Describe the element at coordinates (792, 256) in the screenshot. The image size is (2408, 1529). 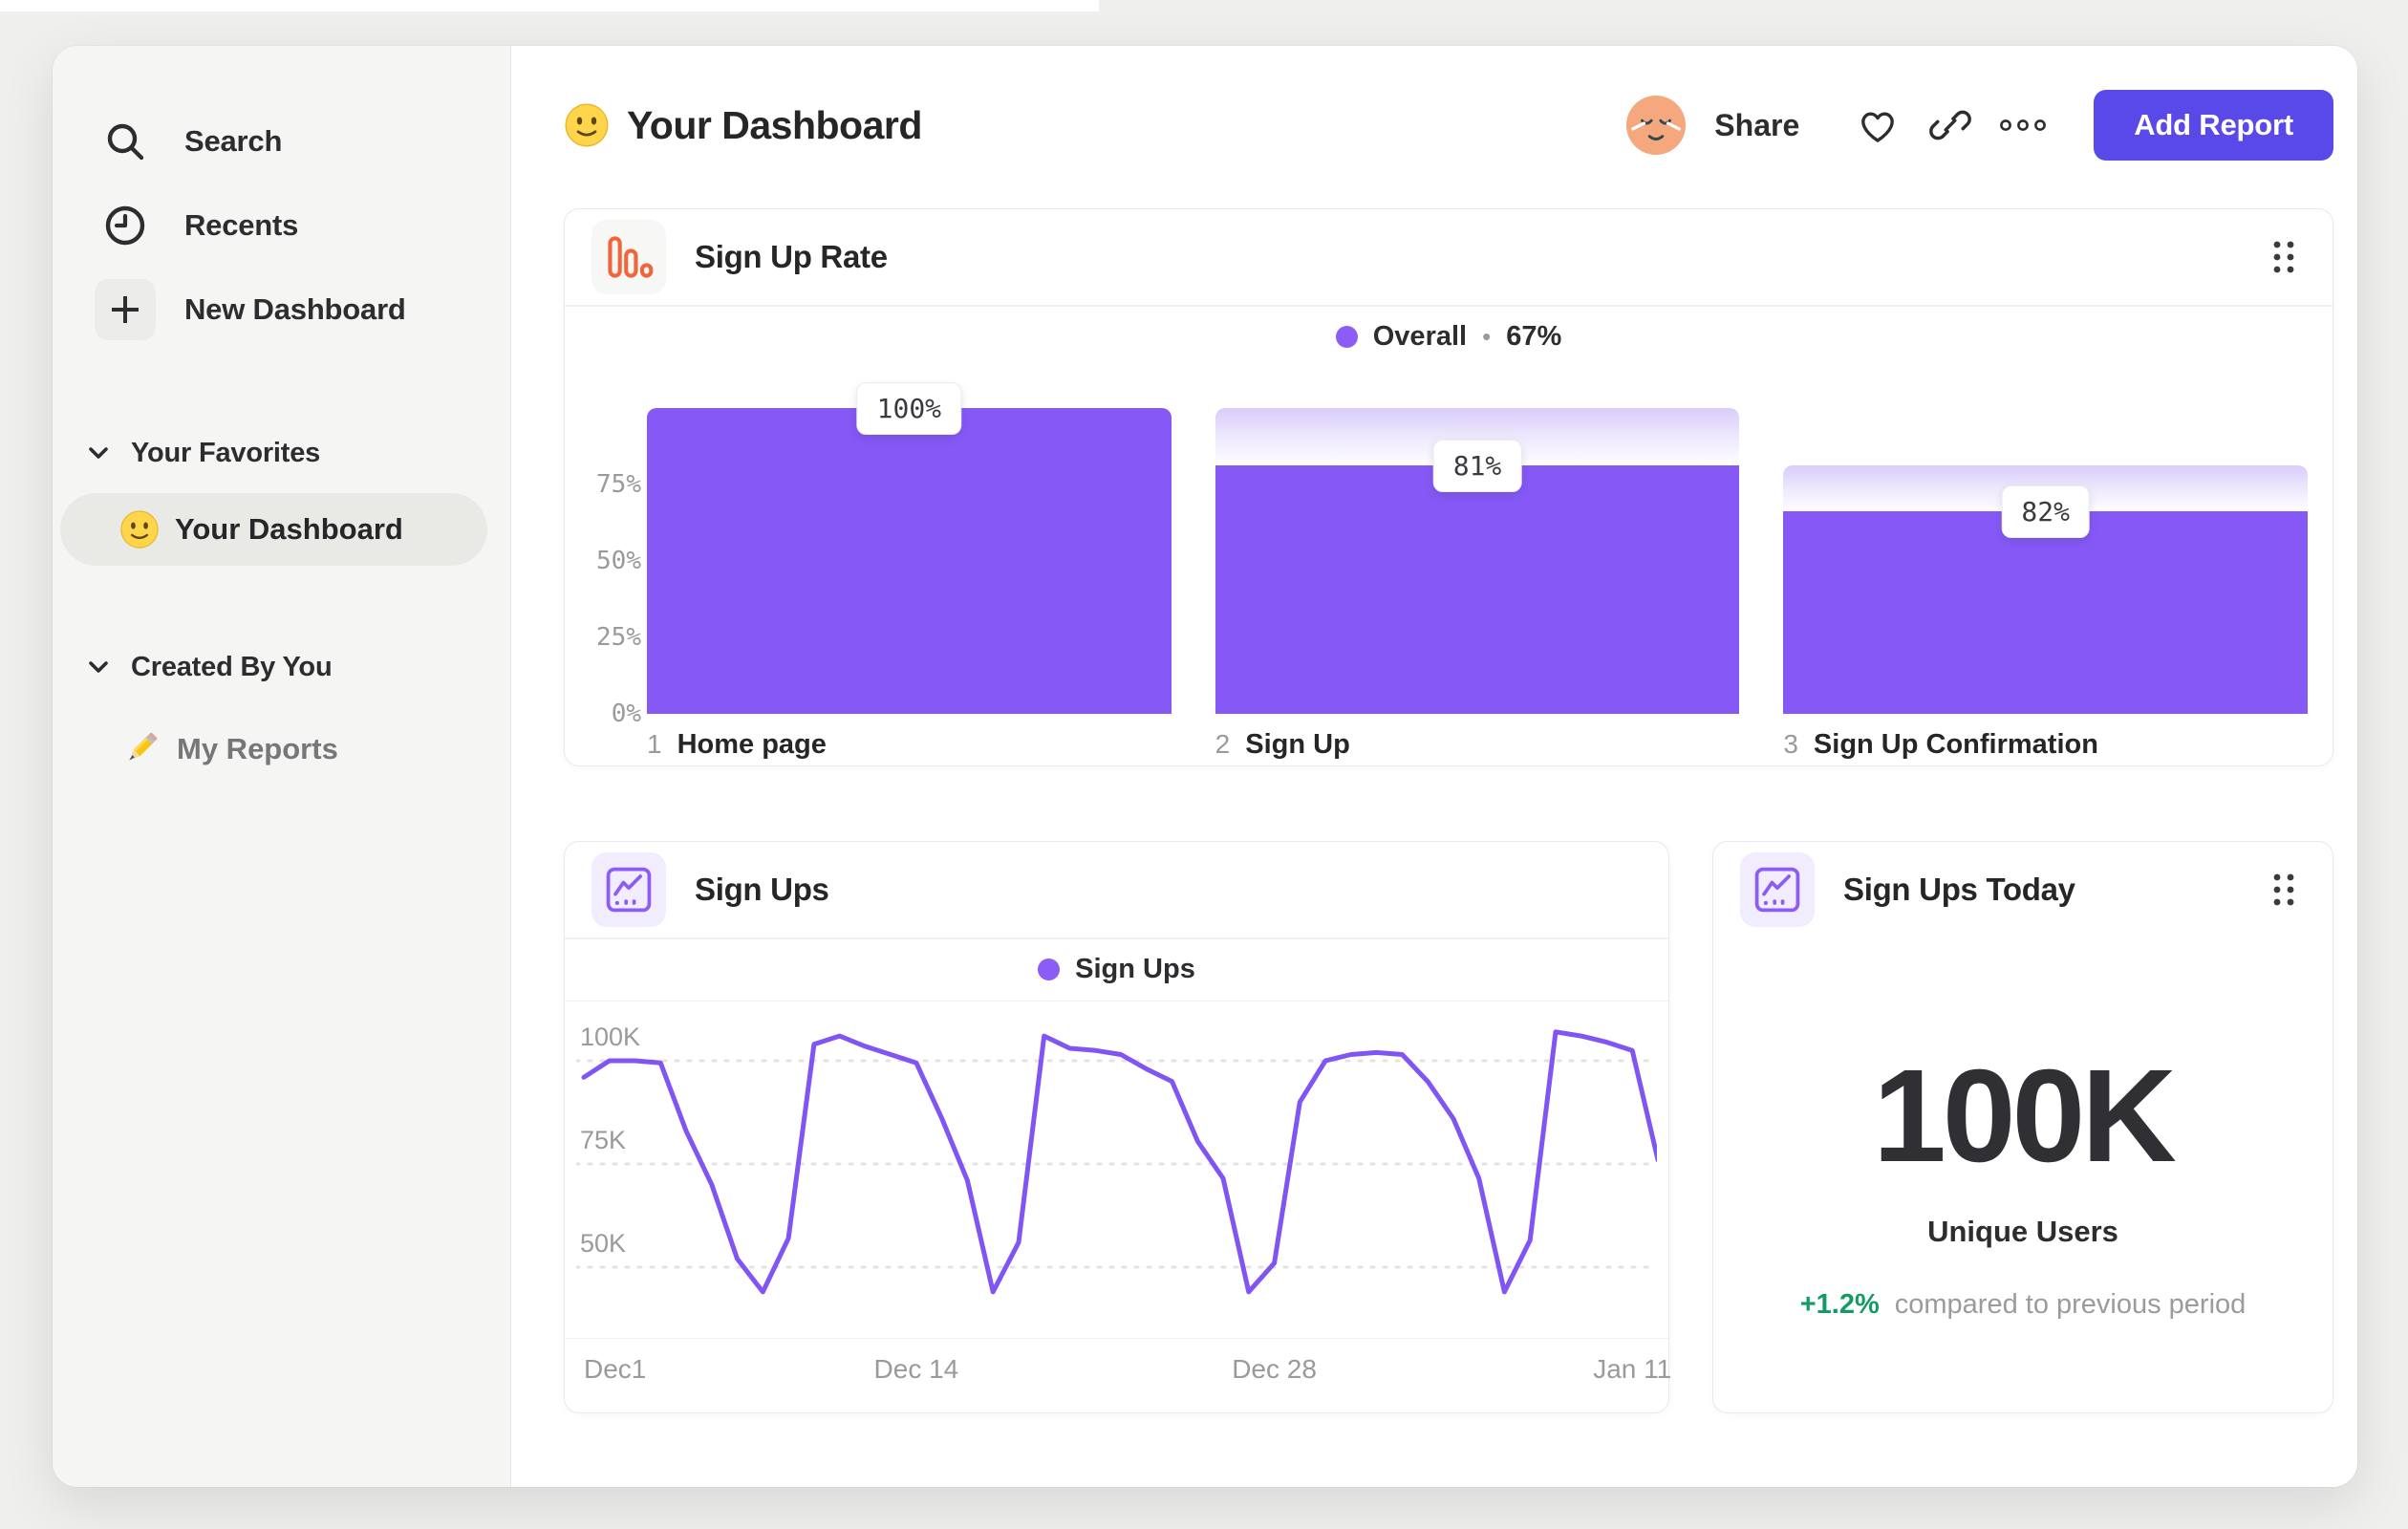
I see `card-title: Sign Up Rate` at that location.